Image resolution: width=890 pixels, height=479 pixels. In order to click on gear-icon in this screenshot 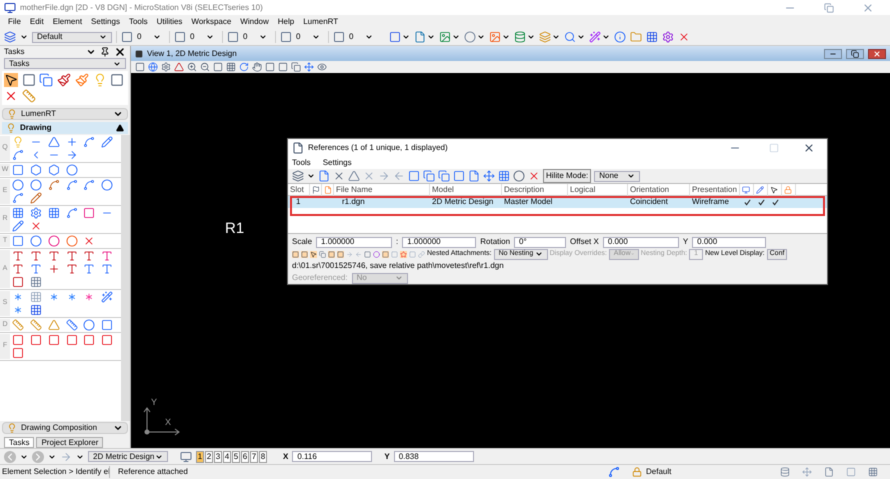, I will do `click(668, 37)`.